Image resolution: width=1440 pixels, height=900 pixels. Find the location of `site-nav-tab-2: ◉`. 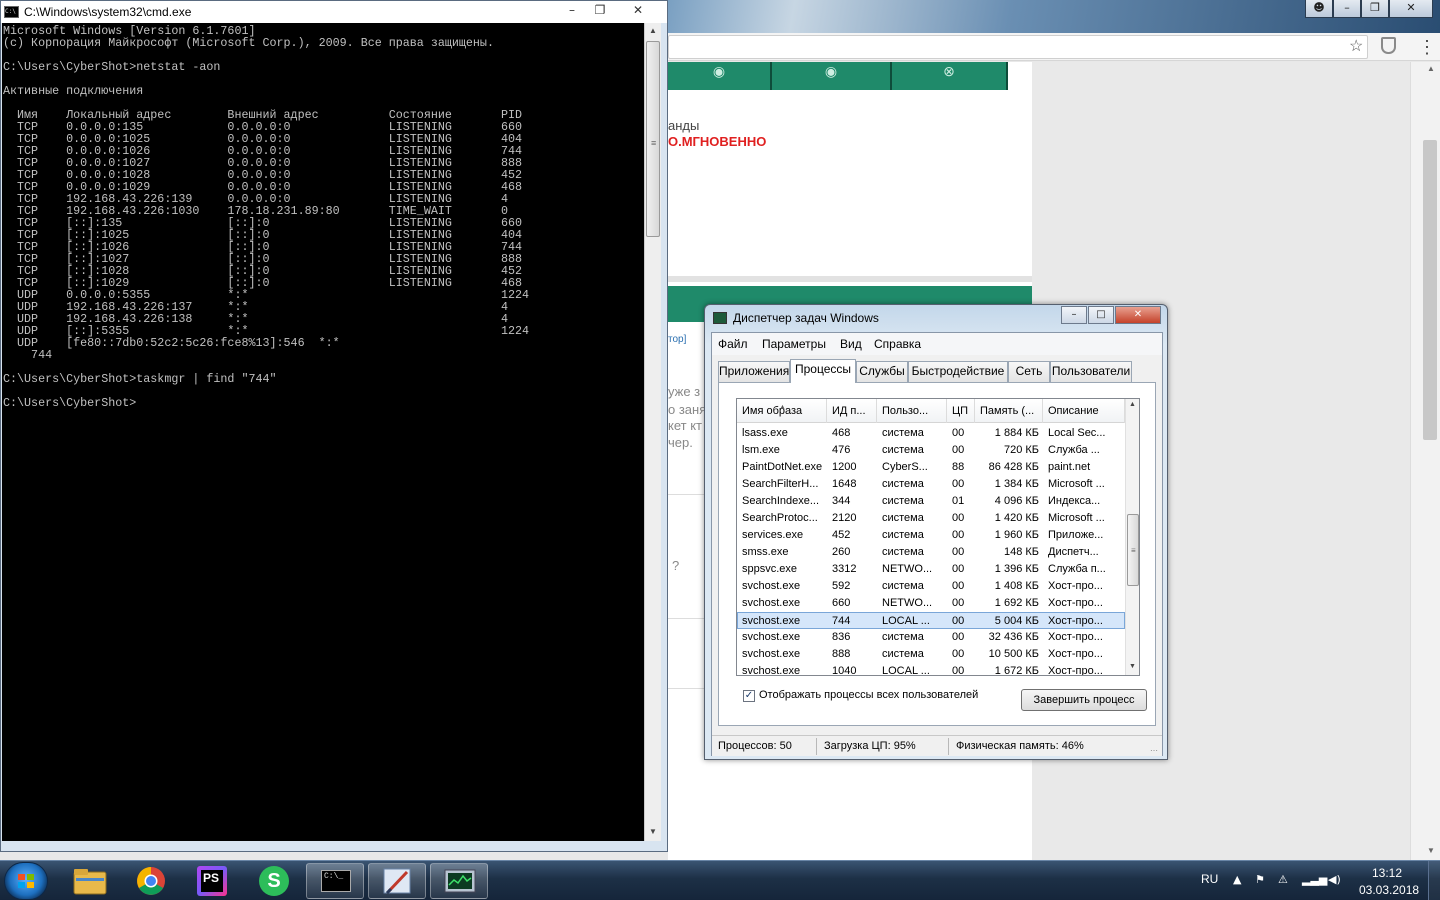

site-nav-tab-2: ◉ is located at coordinates (832, 76).